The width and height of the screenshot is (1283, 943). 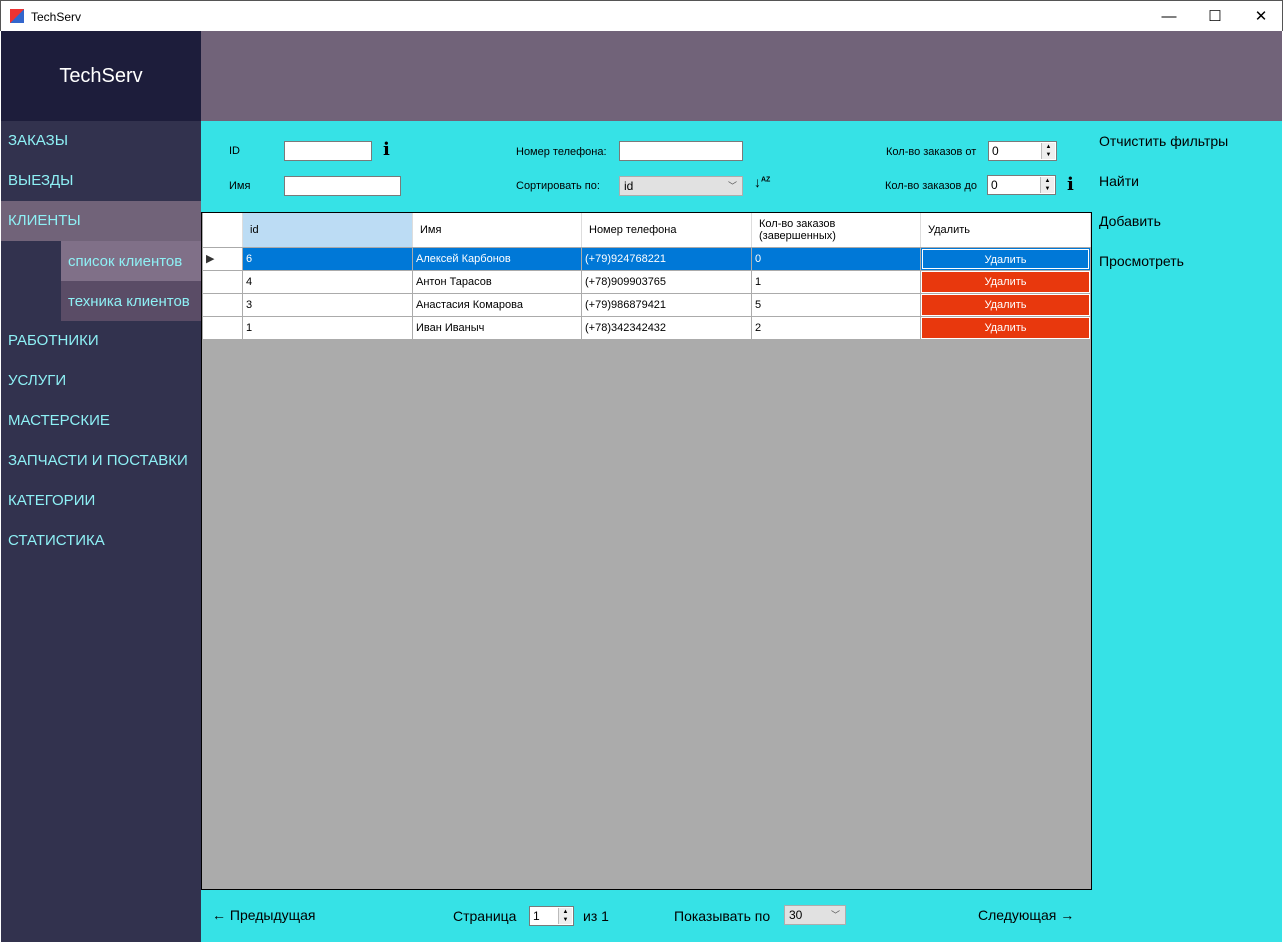 I want to click on id-label: ID, so click(x=234, y=151).